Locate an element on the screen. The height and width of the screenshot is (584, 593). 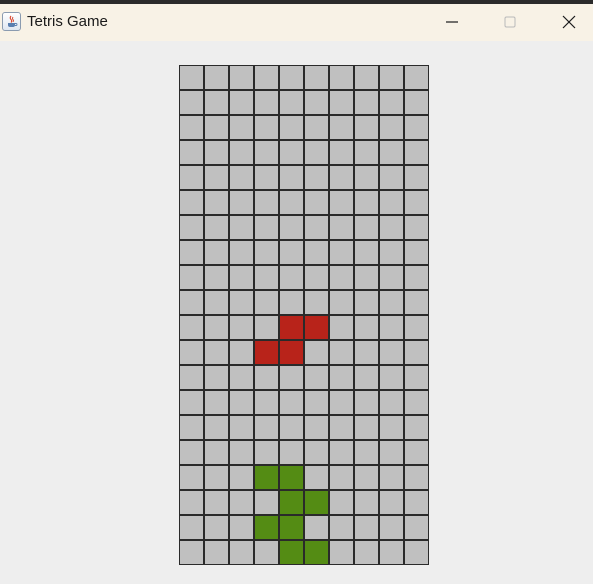
title-bar: Tetris Game is located at coordinates (296, 22).